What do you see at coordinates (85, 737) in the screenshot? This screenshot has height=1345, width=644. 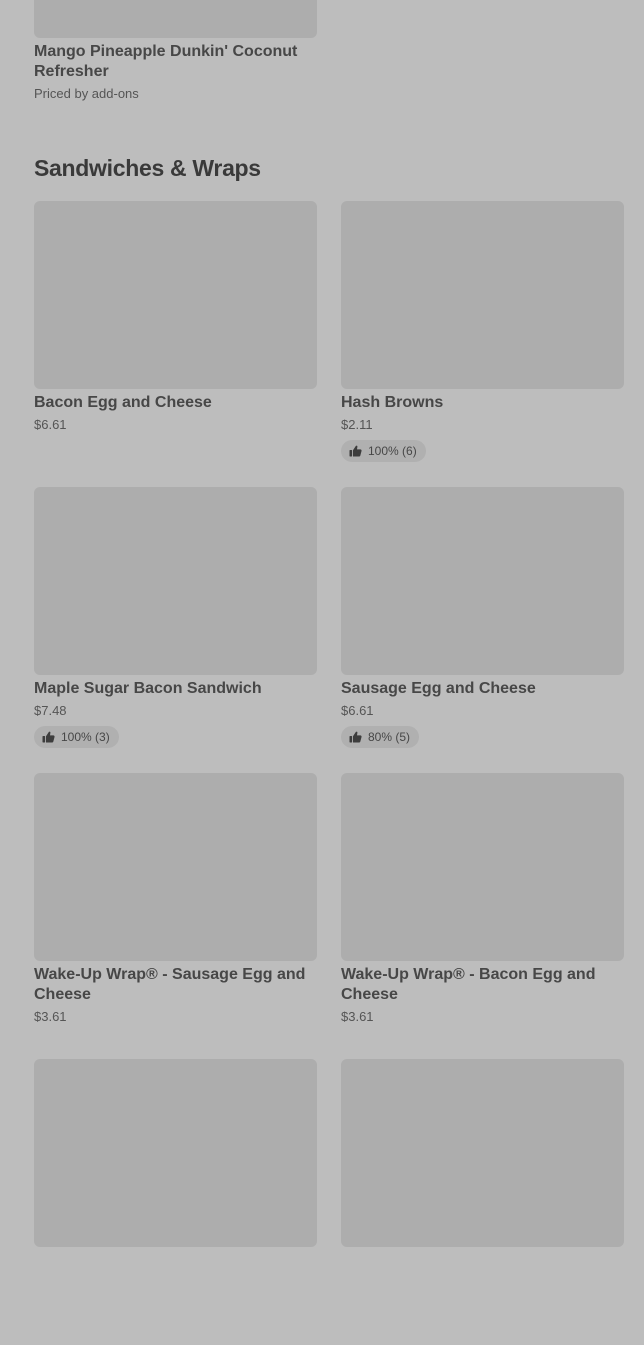 I see `rating-text: 100% (3)` at bounding box center [85, 737].